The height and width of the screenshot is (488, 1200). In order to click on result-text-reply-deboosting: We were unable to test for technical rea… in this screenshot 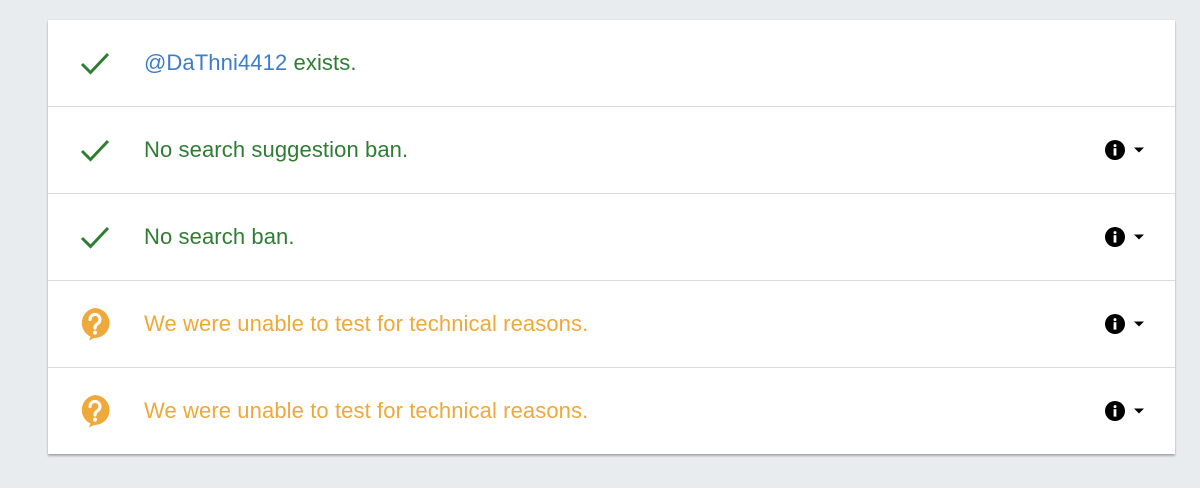, I will do `click(366, 410)`.